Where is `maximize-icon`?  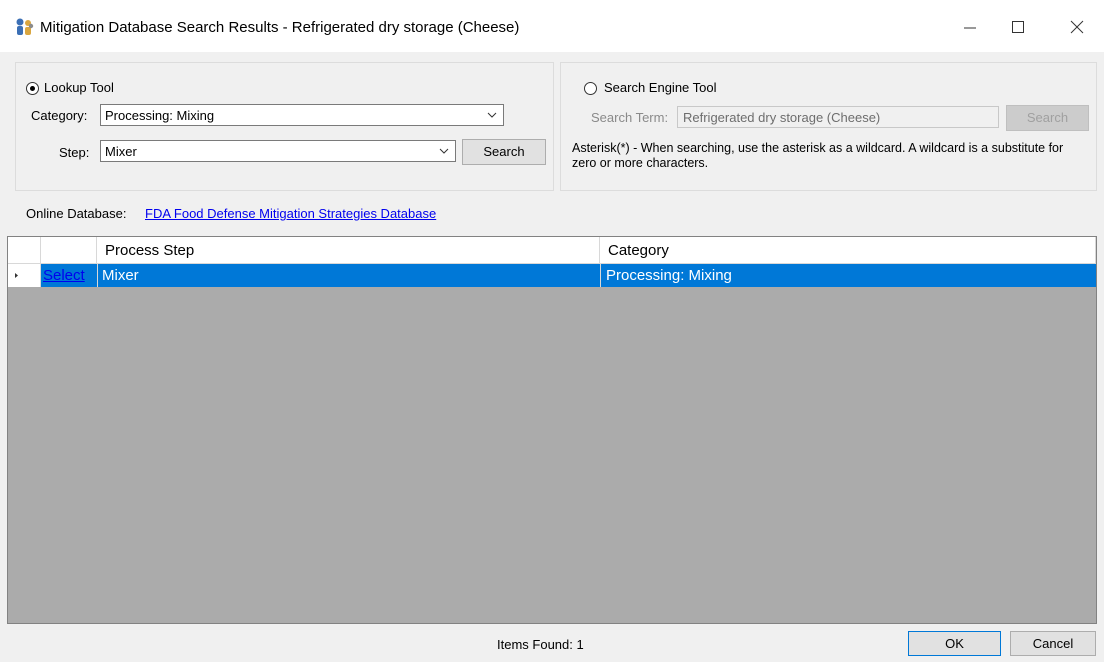
maximize-icon is located at coordinates (1018, 27).